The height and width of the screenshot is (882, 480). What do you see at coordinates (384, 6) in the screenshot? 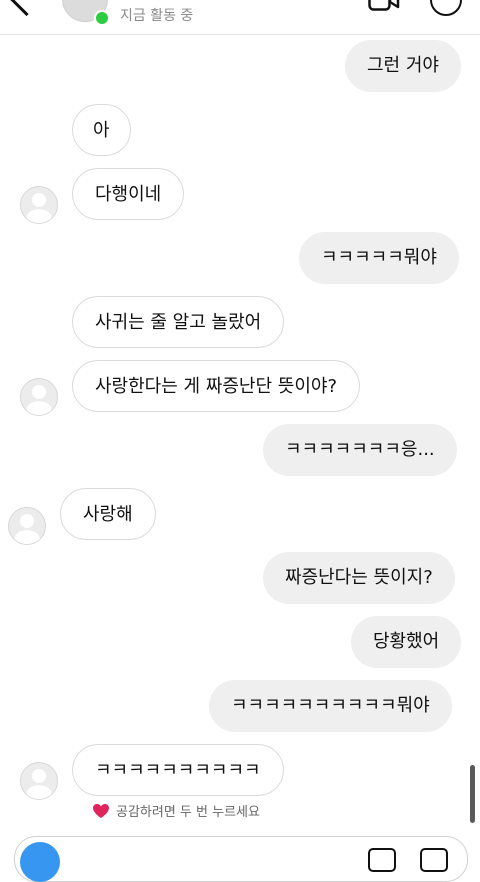
I see `video-call-icon` at bounding box center [384, 6].